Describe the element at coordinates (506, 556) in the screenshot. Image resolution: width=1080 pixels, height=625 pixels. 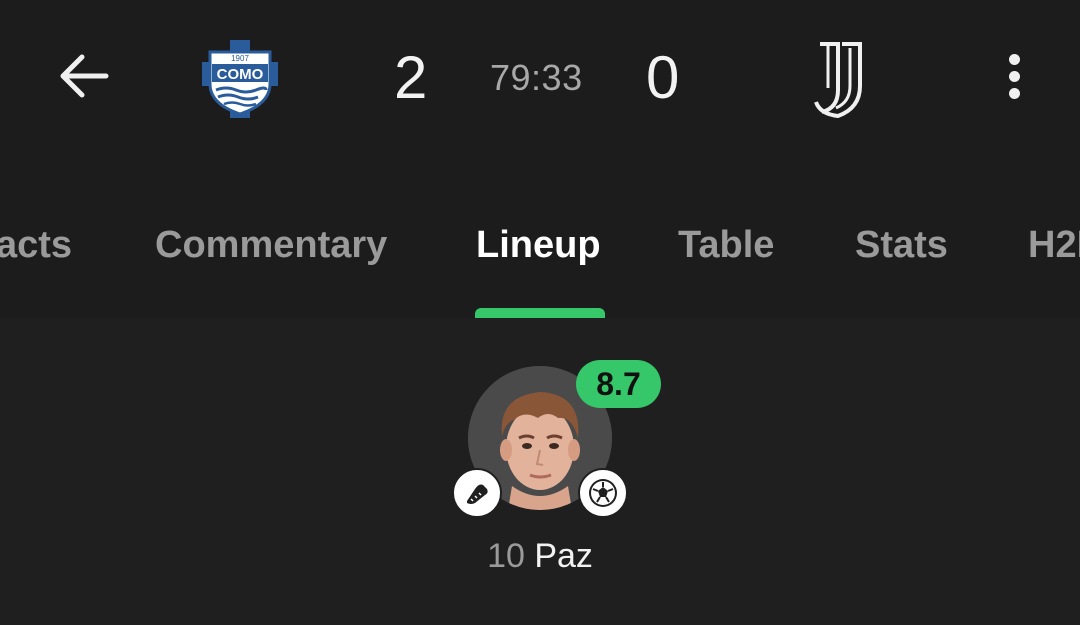
I see `player-number: 10` at that location.